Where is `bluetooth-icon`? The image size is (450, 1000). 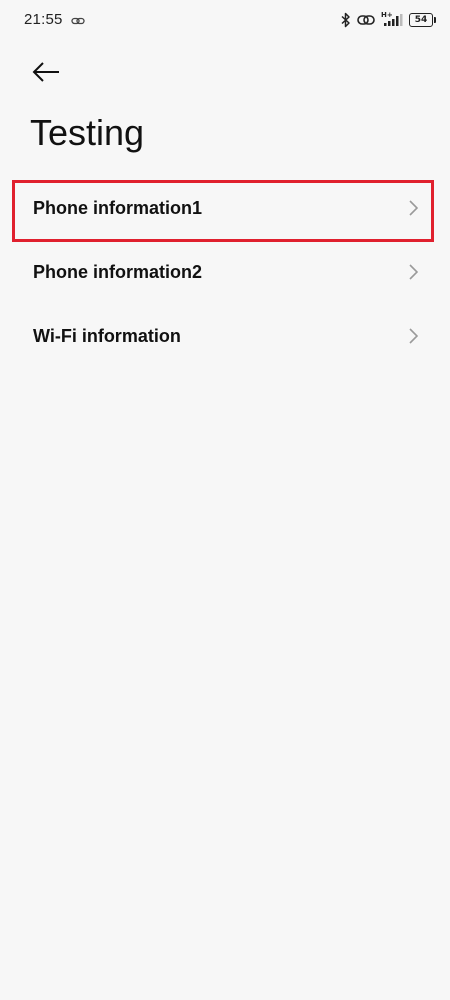
bluetooth-icon is located at coordinates (346, 20).